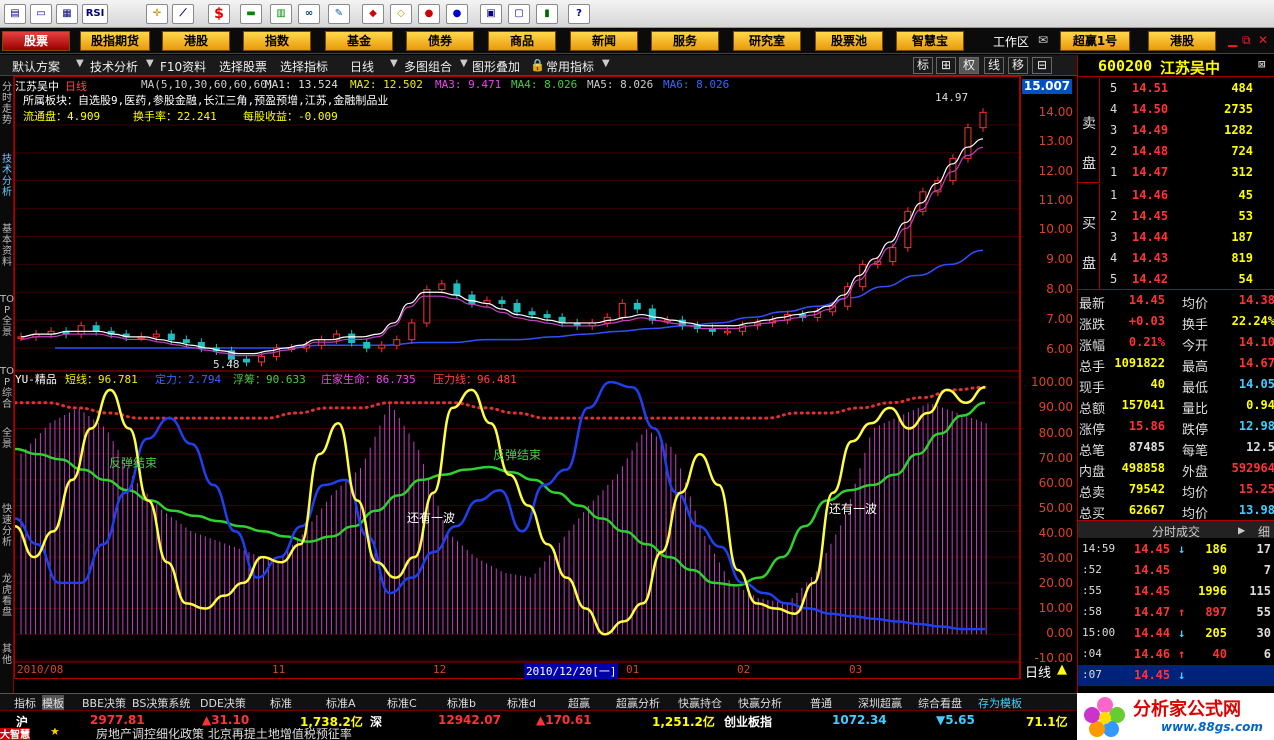 The width and height of the screenshot is (1274, 740). I want to click on mark-button: 标, so click(923, 65).